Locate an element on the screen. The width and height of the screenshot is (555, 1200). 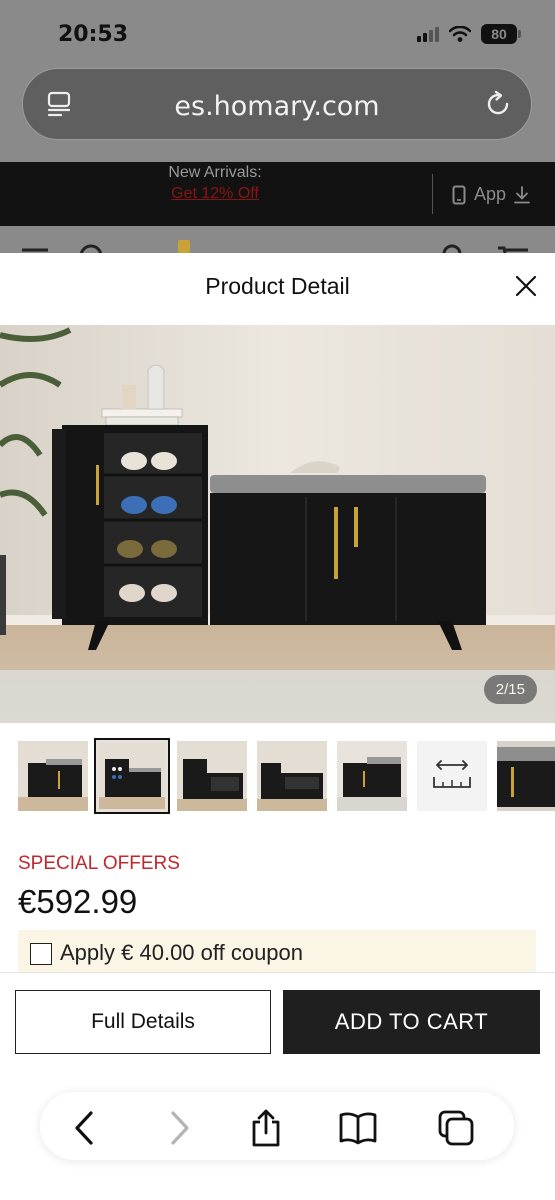
tabs-icon is located at coordinates (456, 1128).